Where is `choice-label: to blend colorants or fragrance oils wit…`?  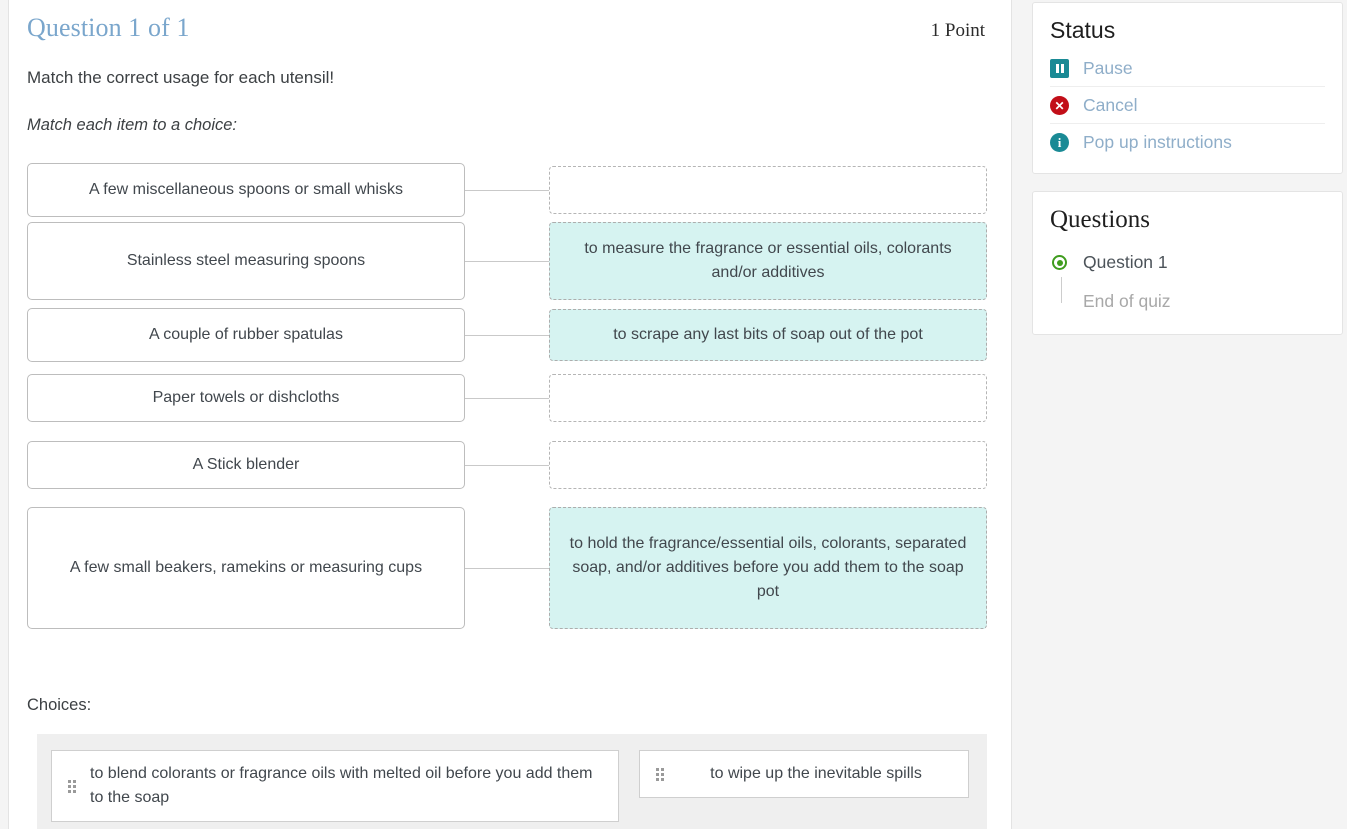 choice-label: to blend colorants or fragrance oils wit… is located at coordinates (341, 785).